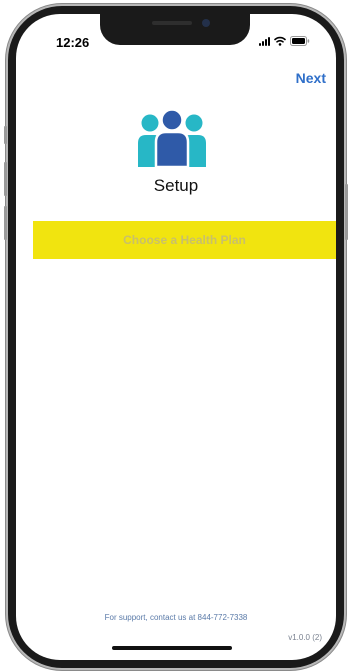  I want to click on status-time: 12:26, so click(73, 42).